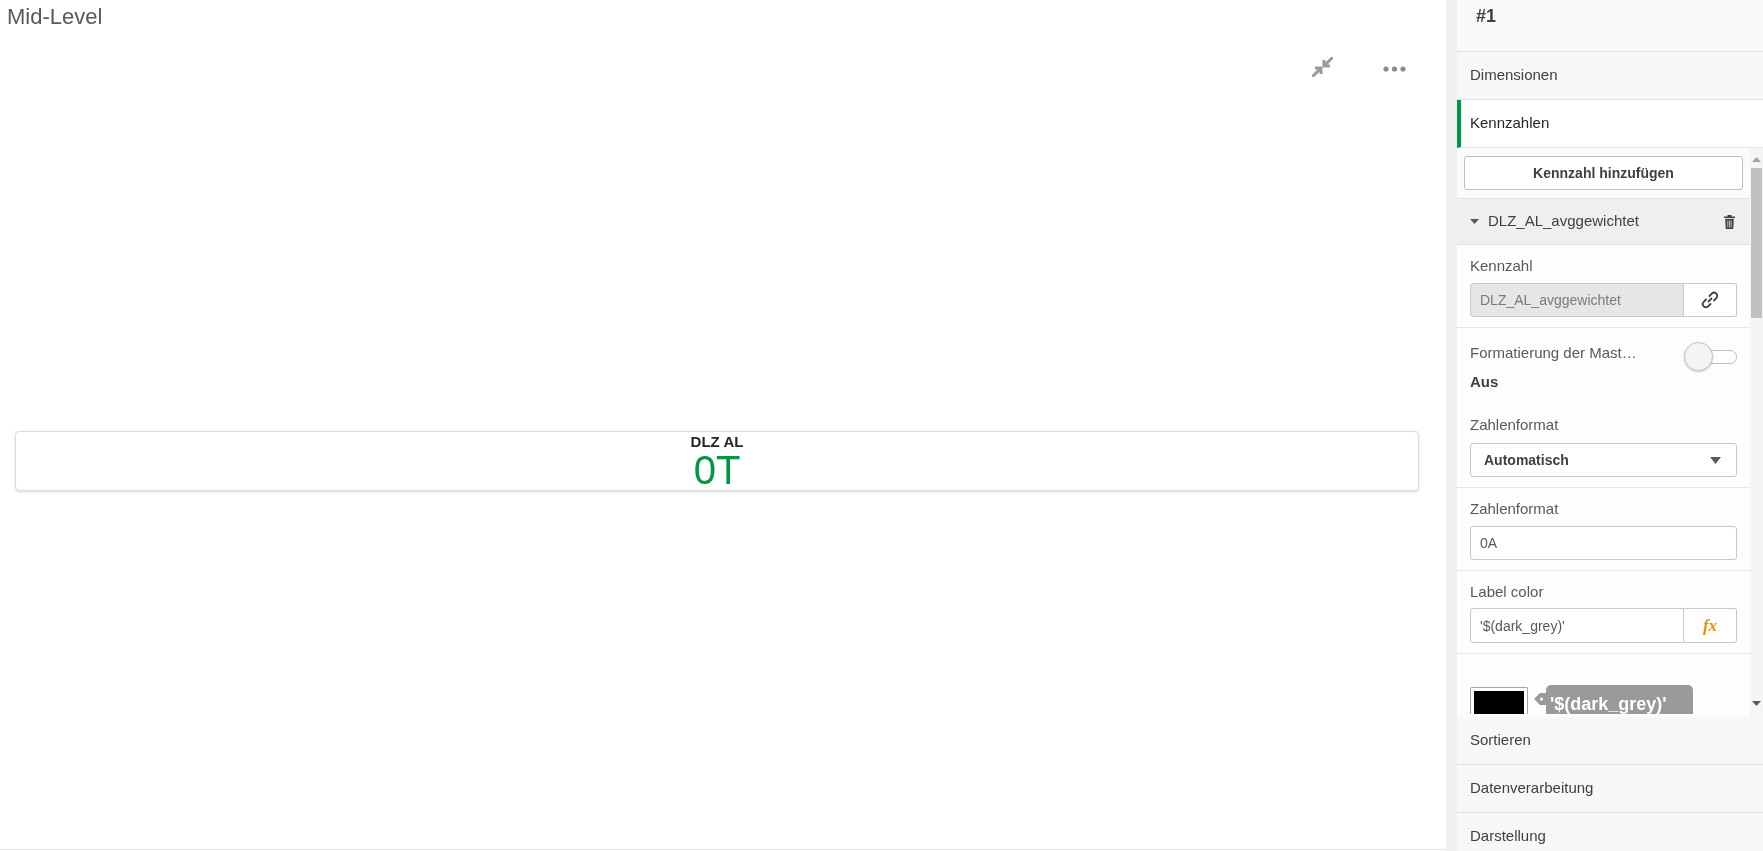 This screenshot has height=851, width=1763. Describe the element at coordinates (1563, 221) in the screenshot. I see `measure-title: DLZ_AL_avggewichtet` at that location.